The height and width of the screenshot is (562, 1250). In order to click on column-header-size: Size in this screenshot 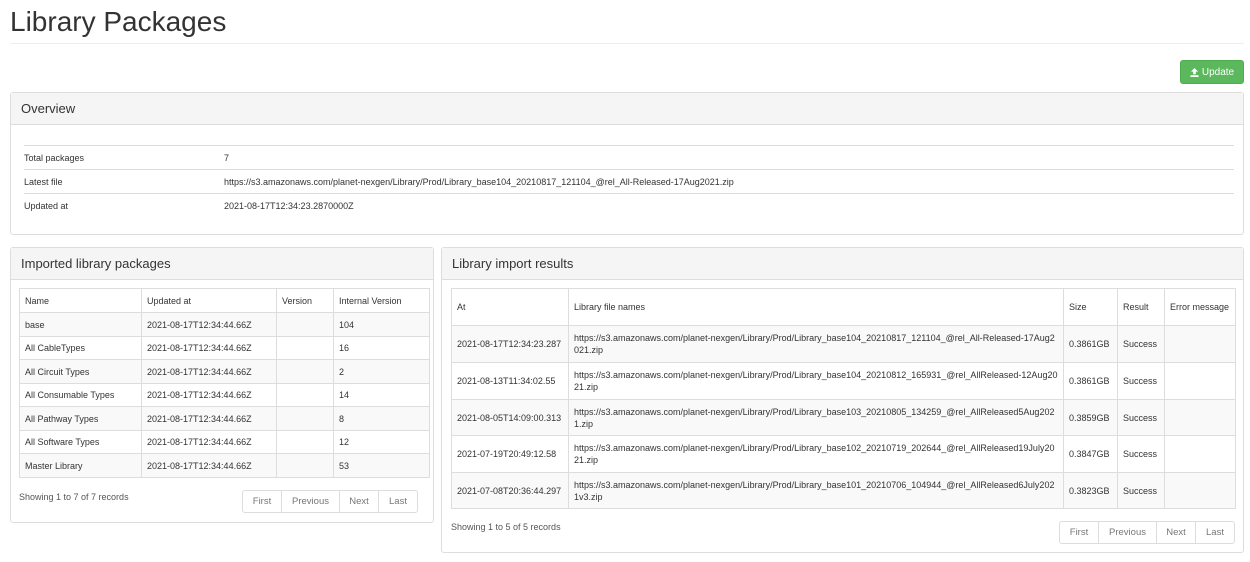, I will do `click(1090, 307)`.